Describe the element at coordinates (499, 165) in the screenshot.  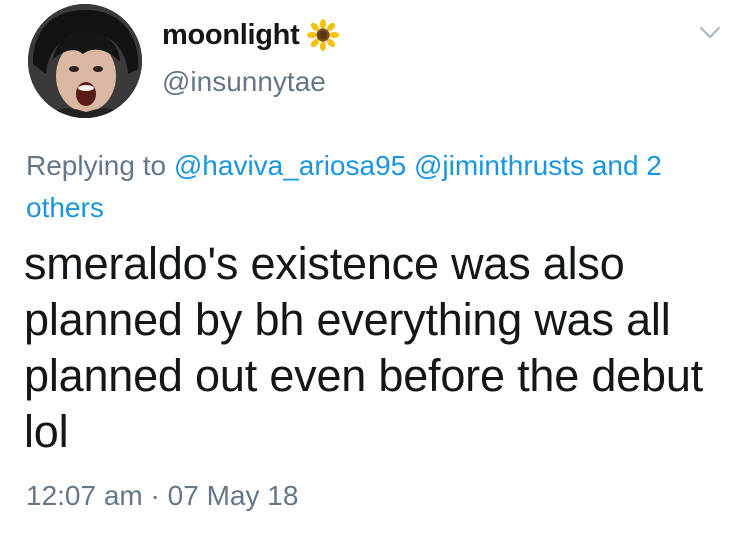
I see `mention-link: @jiminthrusts` at that location.